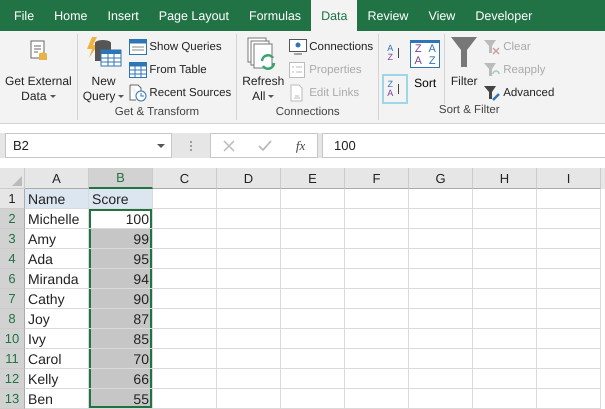 The height and width of the screenshot is (409, 605). Describe the element at coordinates (387, 15) in the screenshot. I see `ribbon-tab: Review` at that location.